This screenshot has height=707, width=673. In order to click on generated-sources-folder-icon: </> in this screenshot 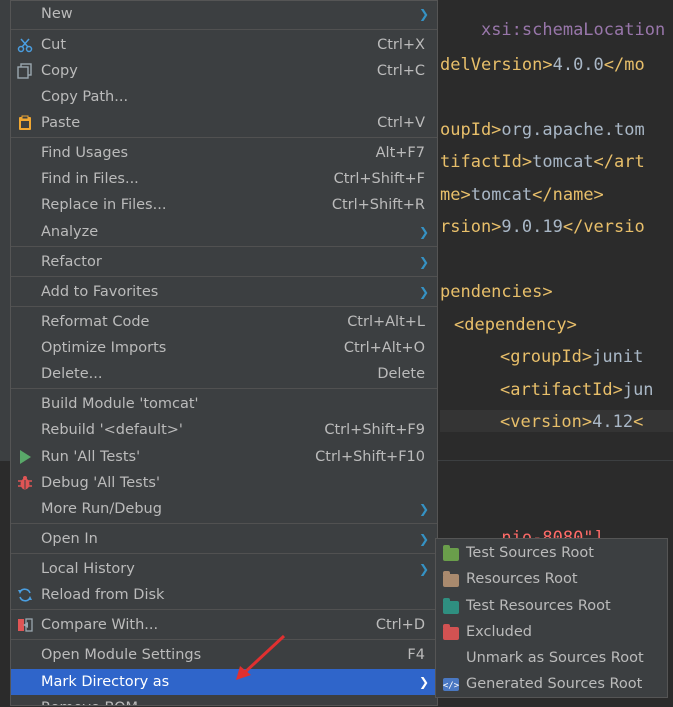, I will do `click(451, 684)`.